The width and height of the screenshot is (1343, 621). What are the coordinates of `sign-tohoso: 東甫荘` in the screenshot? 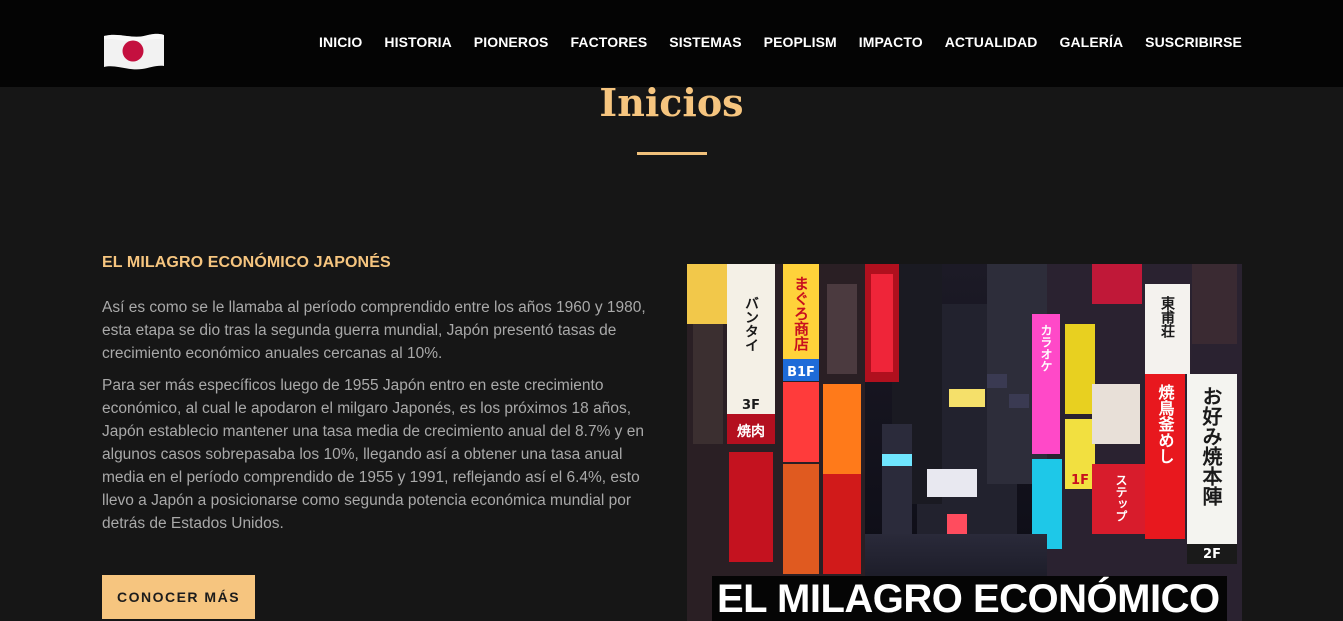 It's located at (1167, 316).